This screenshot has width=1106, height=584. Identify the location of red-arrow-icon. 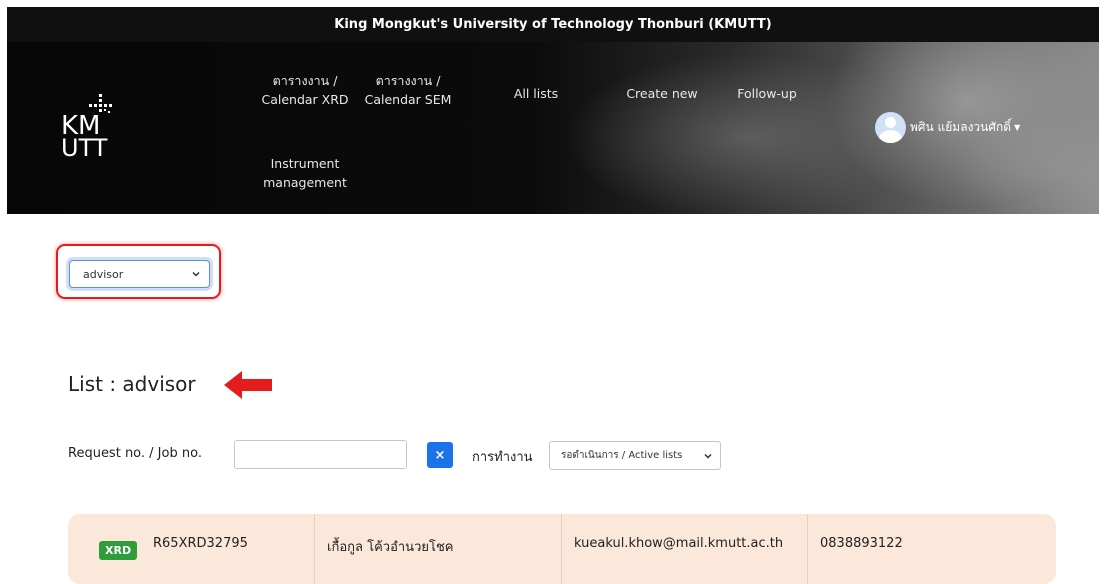
(248, 385).